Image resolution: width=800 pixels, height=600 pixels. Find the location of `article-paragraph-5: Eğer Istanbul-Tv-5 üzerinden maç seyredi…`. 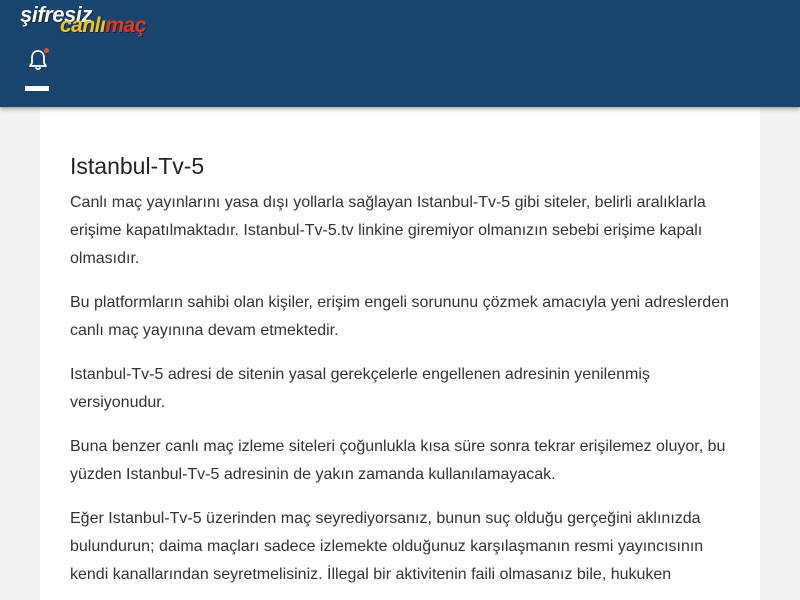

article-paragraph-5: Eğer Istanbul-Tv-5 üzerinden maç seyredi… is located at coordinates (387, 546).